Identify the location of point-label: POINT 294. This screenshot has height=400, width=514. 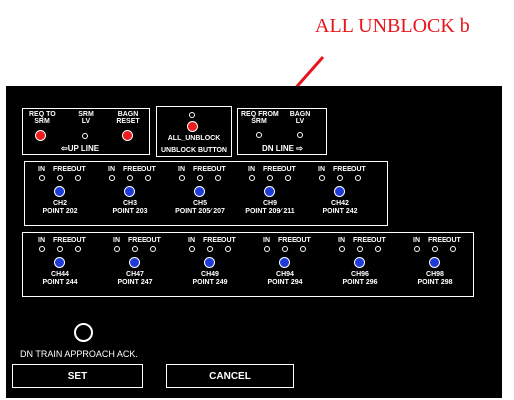
(285, 282).